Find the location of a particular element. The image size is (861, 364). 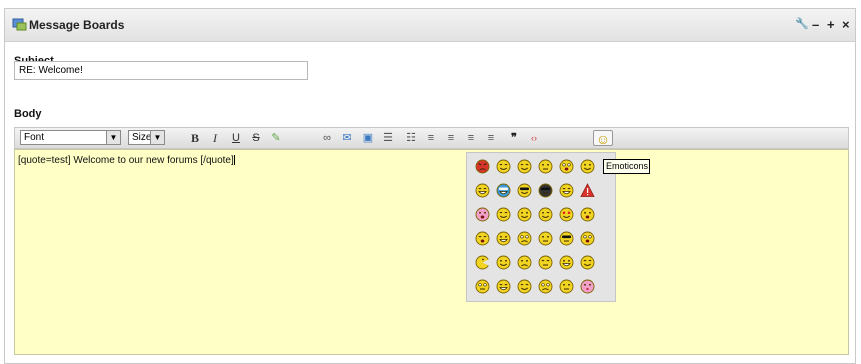

shocked-face-icon is located at coordinates (587, 238).